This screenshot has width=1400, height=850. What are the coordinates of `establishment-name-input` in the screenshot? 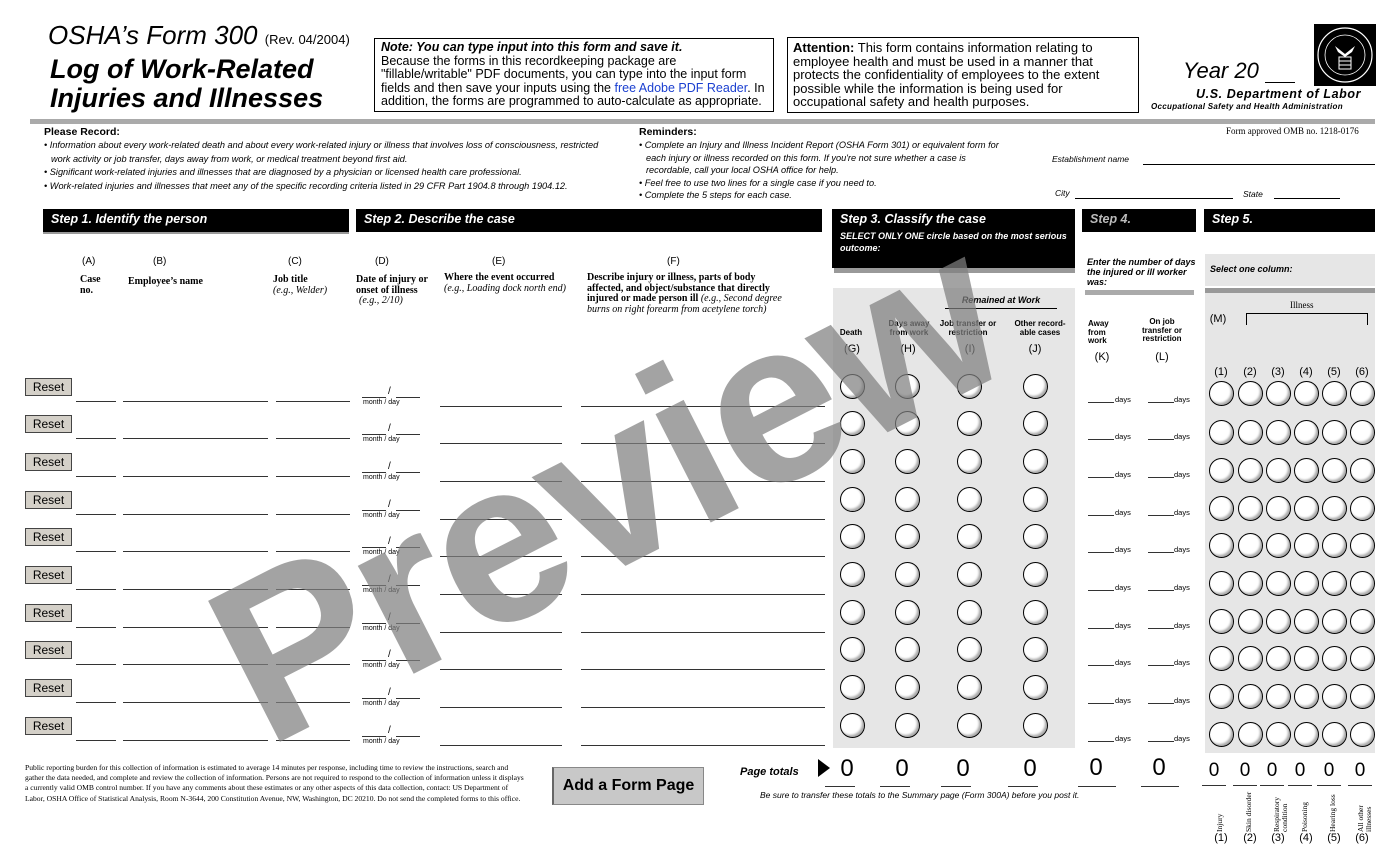 It's located at (1259, 164).